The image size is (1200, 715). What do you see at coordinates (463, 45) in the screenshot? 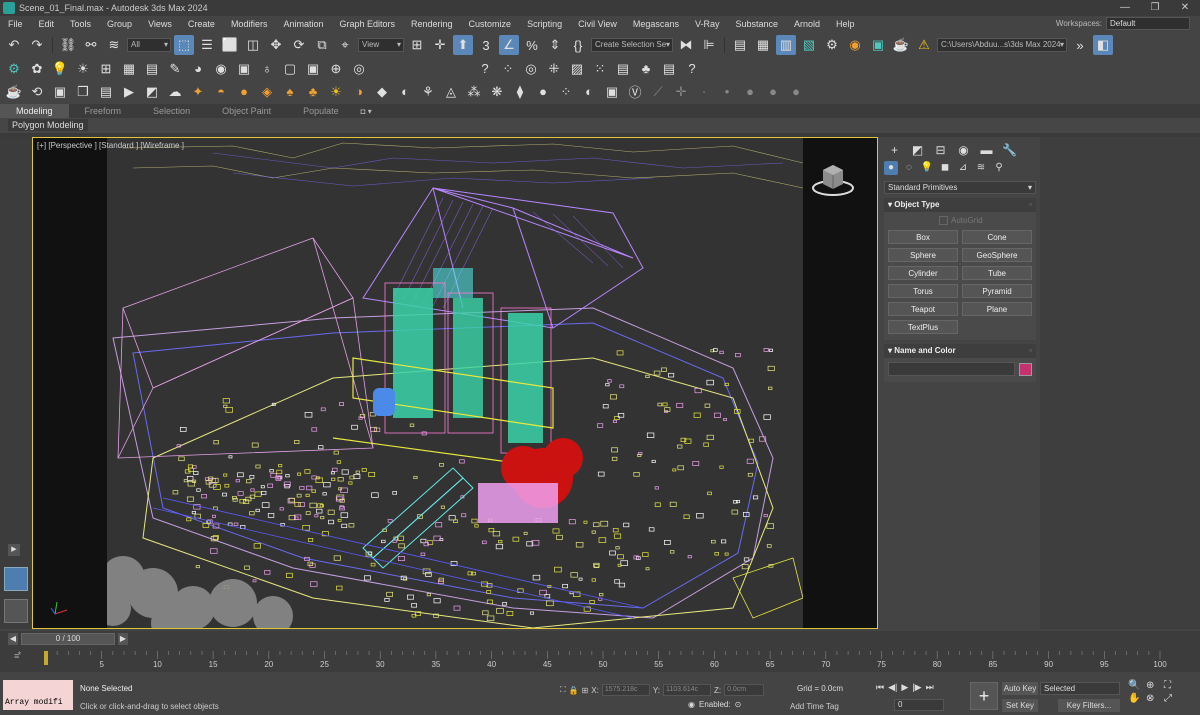
I see `keyboard-shortcut-override-icon: ⬆` at bounding box center [463, 45].